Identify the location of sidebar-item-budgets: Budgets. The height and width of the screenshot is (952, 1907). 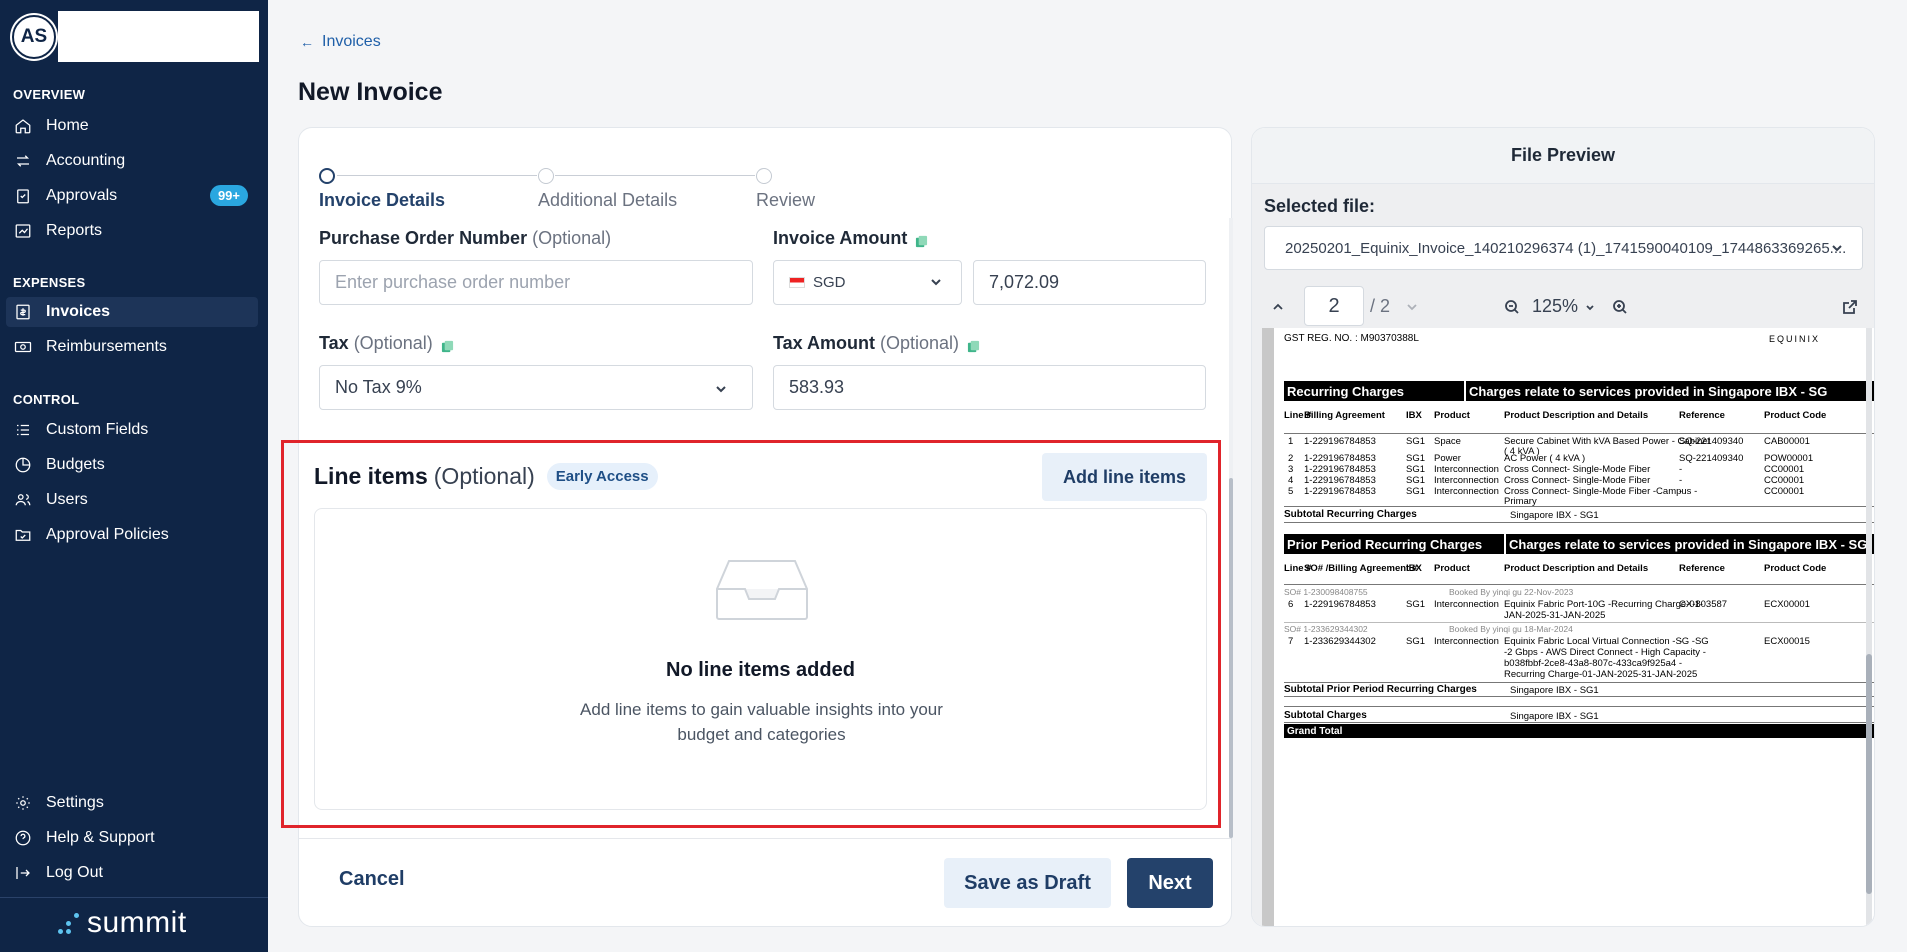
(132, 465).